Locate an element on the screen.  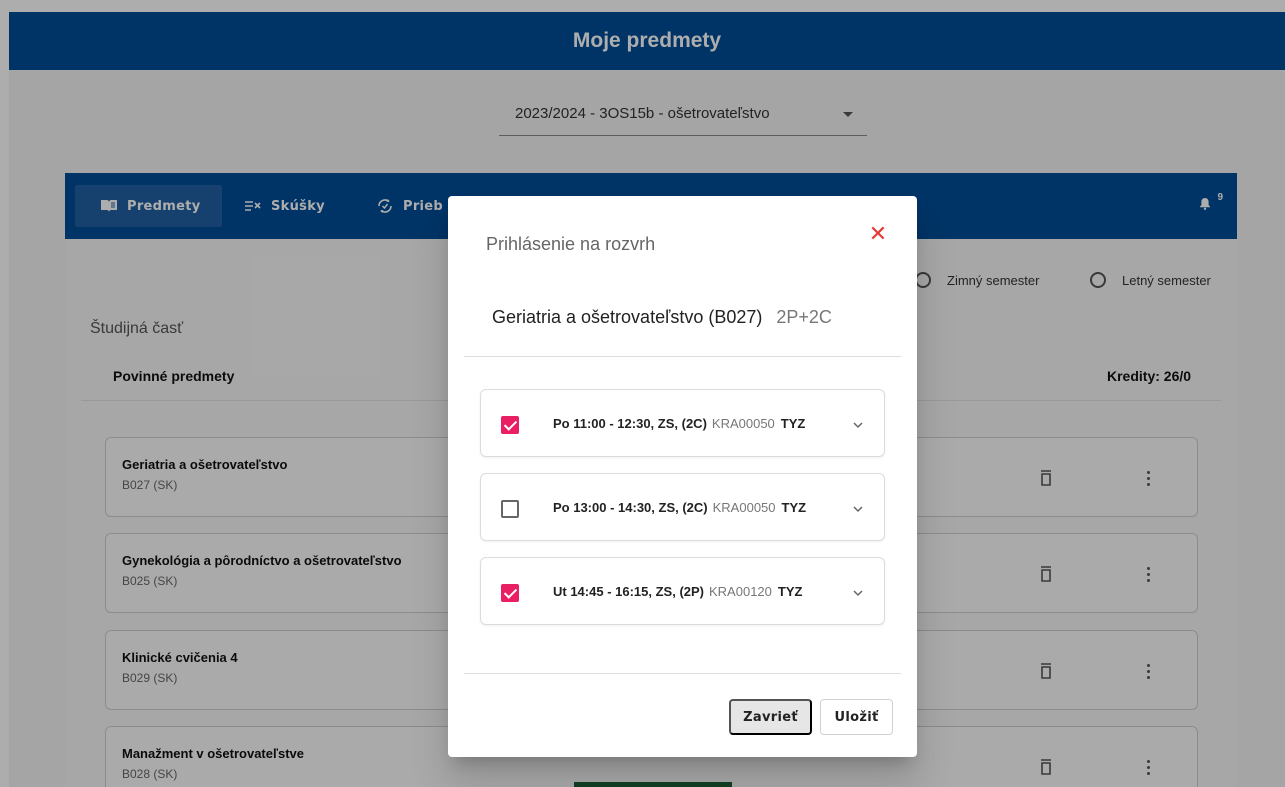
dialog-title: Prihlásenie na rozvrh is located at coordinates (571, 244).